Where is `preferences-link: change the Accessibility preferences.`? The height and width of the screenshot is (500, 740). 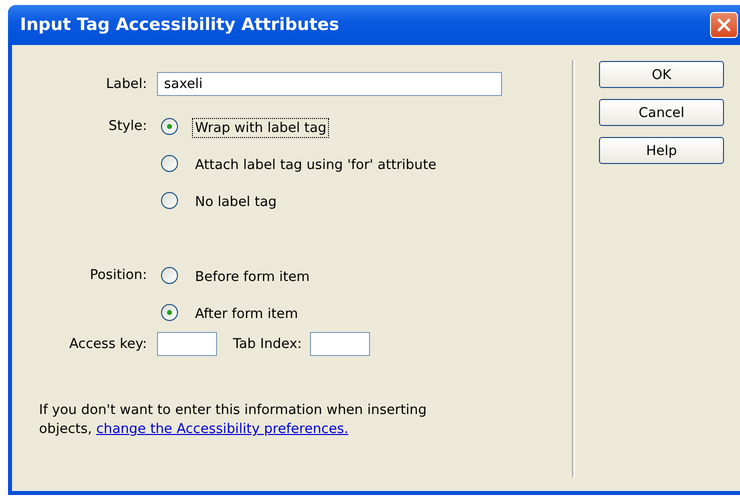 preferences-link: change the Accessibility preferences. is located at coordinates (222, 429).